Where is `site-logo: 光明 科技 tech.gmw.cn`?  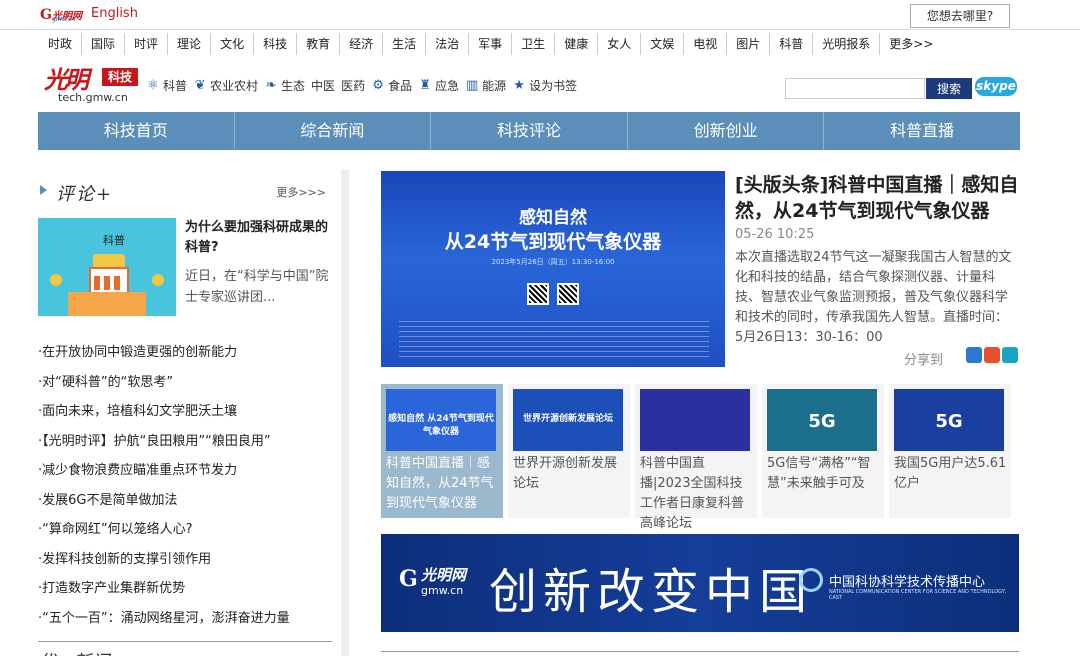
site-logo: 光明 科技 tech.gmw.cn is located at coordinates (90, 83).